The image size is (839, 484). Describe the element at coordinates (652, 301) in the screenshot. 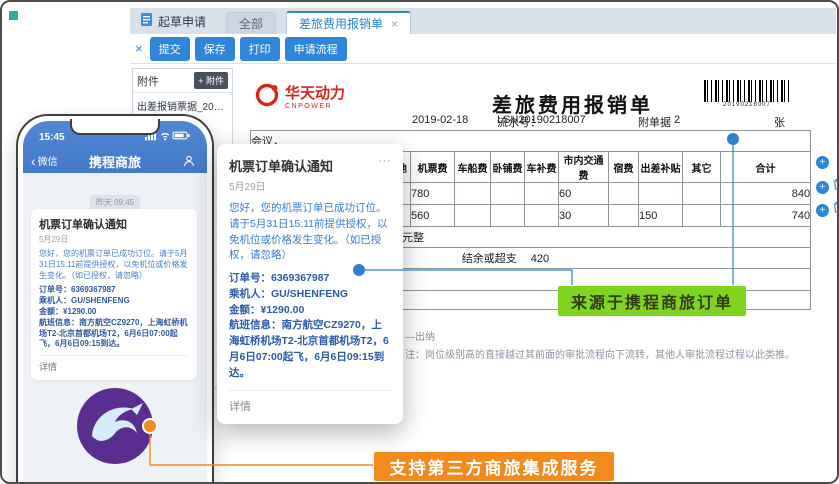

I see `source-annotation: 来源于携程商旅订单` at that location.